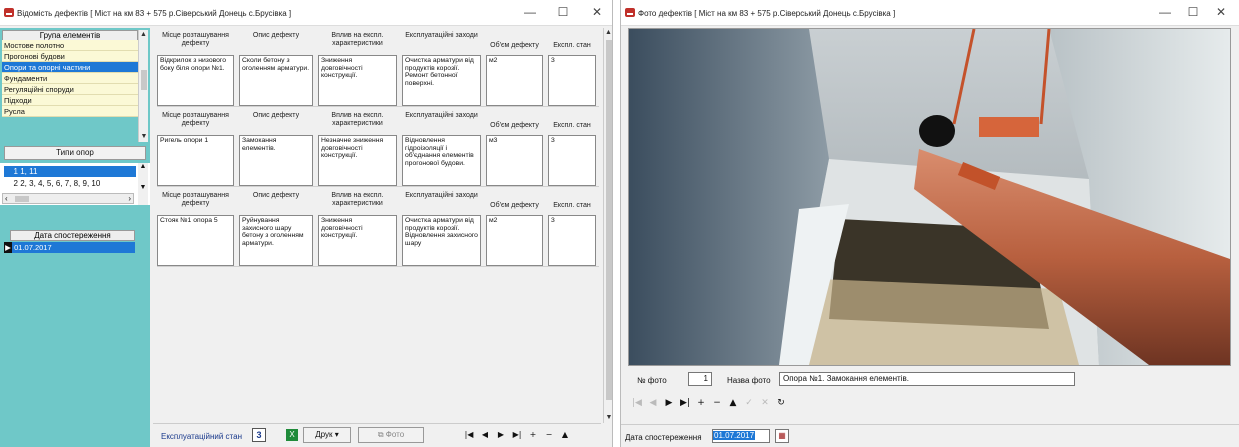  I want to click on photo-number-label: № фото, so click(652, 380).